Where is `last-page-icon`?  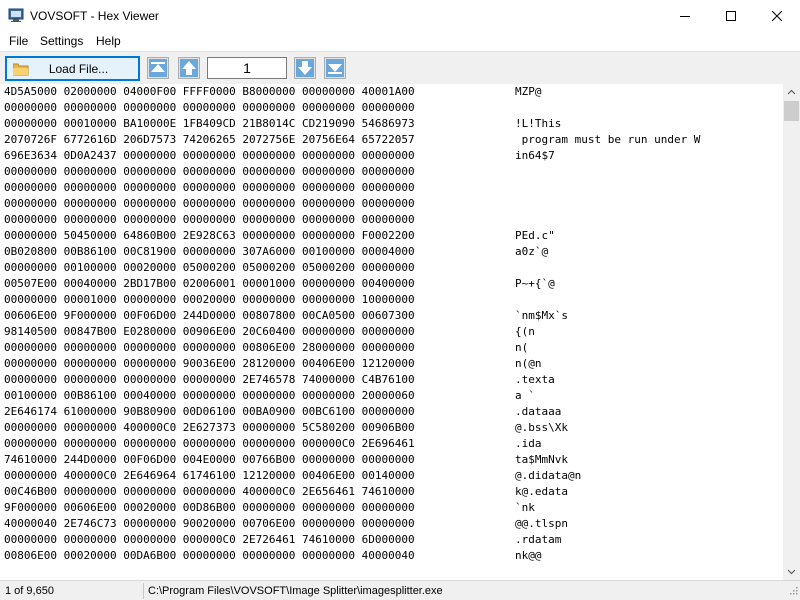
last-page-icon is located at coordinates (335, 68).